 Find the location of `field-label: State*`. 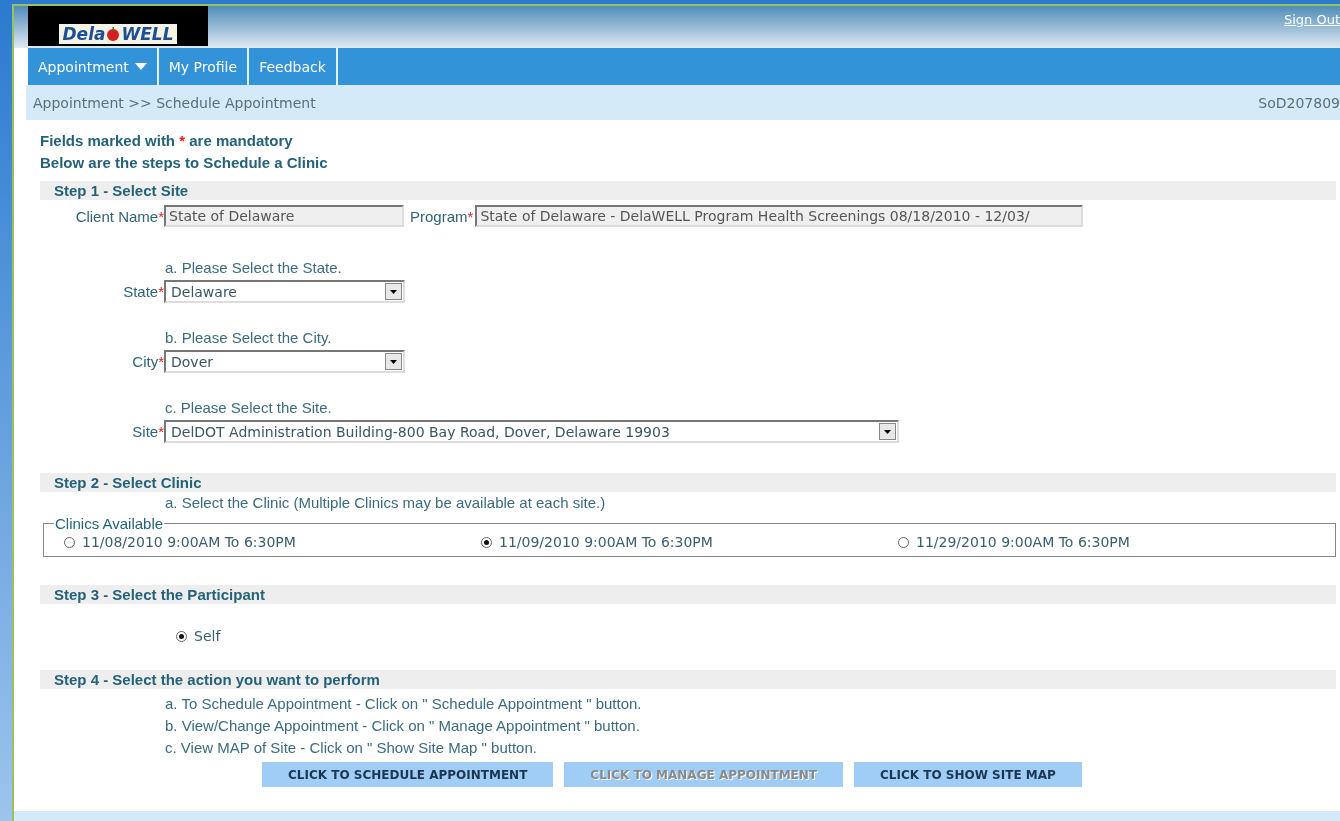

field-label: State* is located at coordinates (143, 291).